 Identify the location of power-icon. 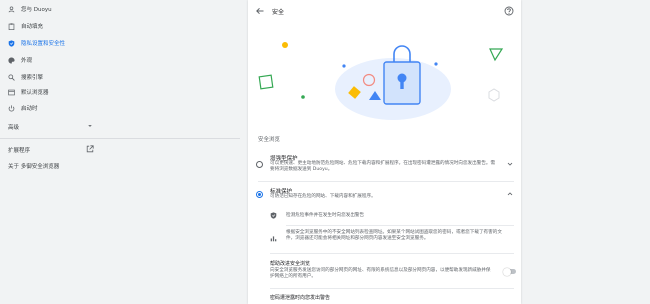
(11, 108).